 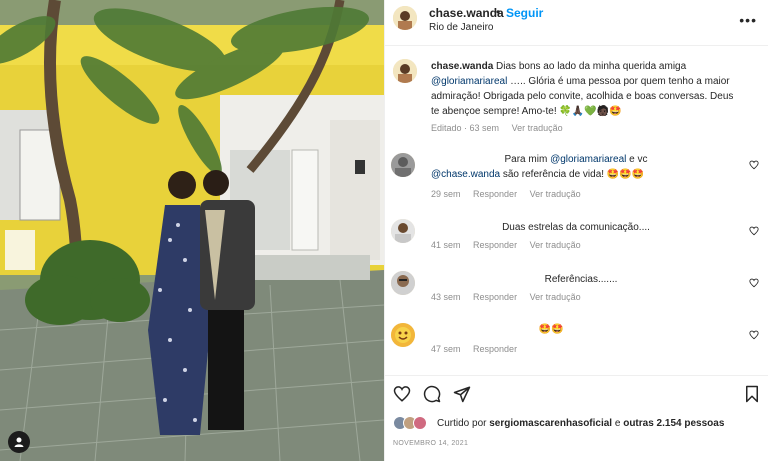 What do you see at coordinates (527, 159) in the screenshot?
I see `comment-text-part: Para mim` at bounding box center [527, 159].